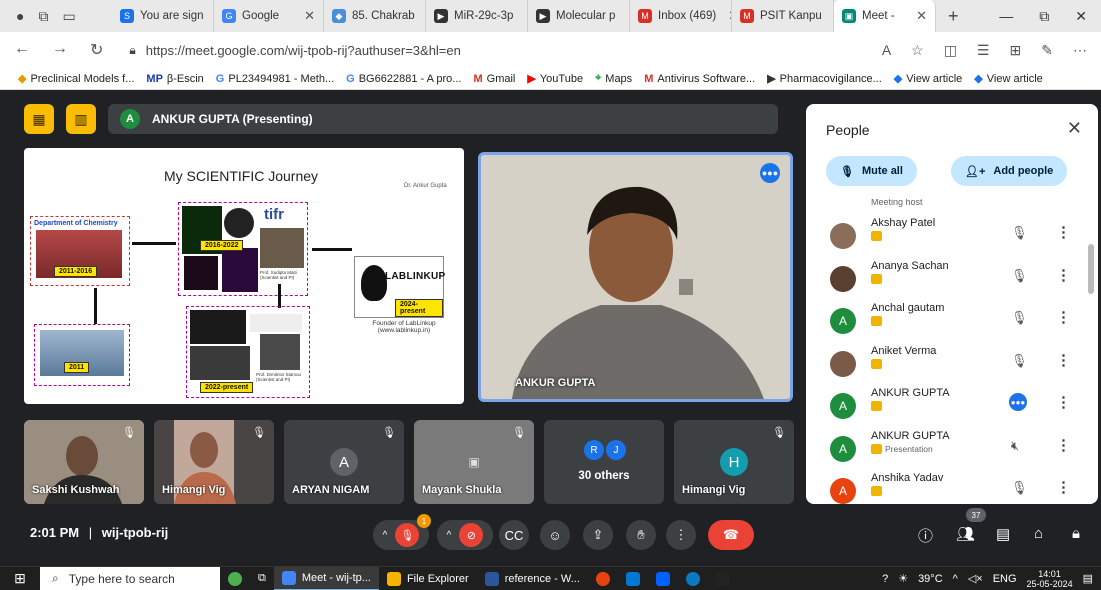 The height and width of the screenshot is (590, 1101). Describe the element at coordinates (1038, 533) in the screenshot. I see `activities-icon: ⌂` at that location.